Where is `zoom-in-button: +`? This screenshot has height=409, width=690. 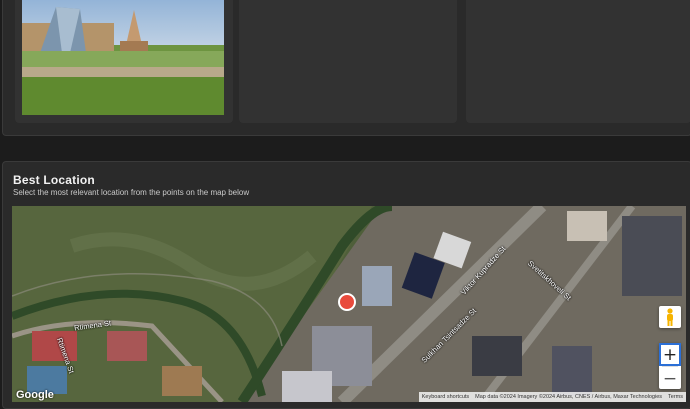 zoom-in-button: + is located at coordinates (670, 354).